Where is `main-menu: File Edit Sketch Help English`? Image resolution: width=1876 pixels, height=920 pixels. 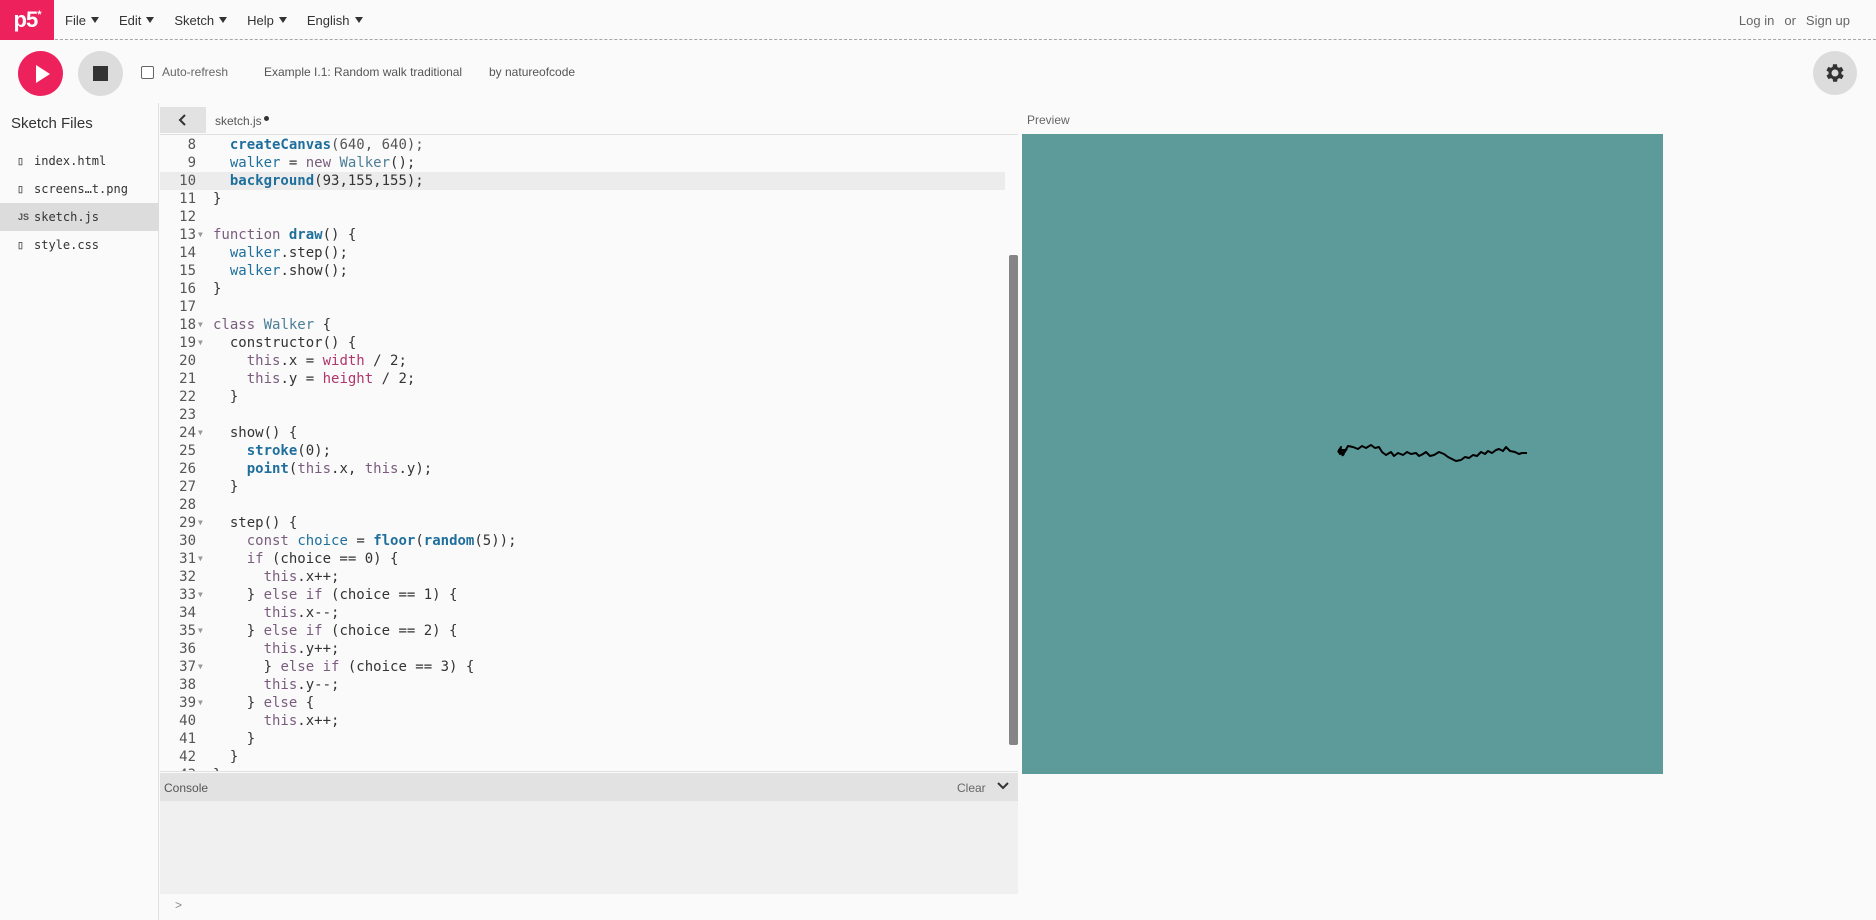
main-menu: File Edit Sketch Help English is located at coordinates (224, 20).